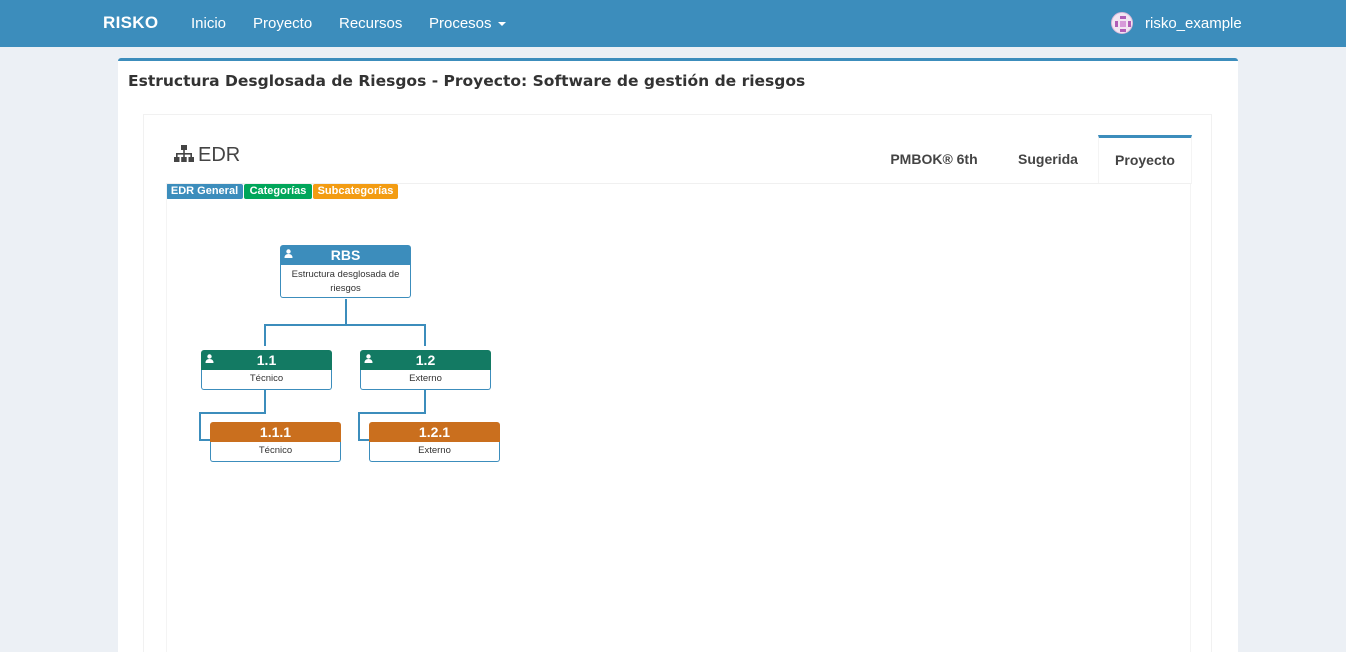 The image size is (1346, 652). Describe the element at coordinates (345, 281) in the screenshot. I see `tree-node-desc: Estructura desglosada de riesgos` at that location.